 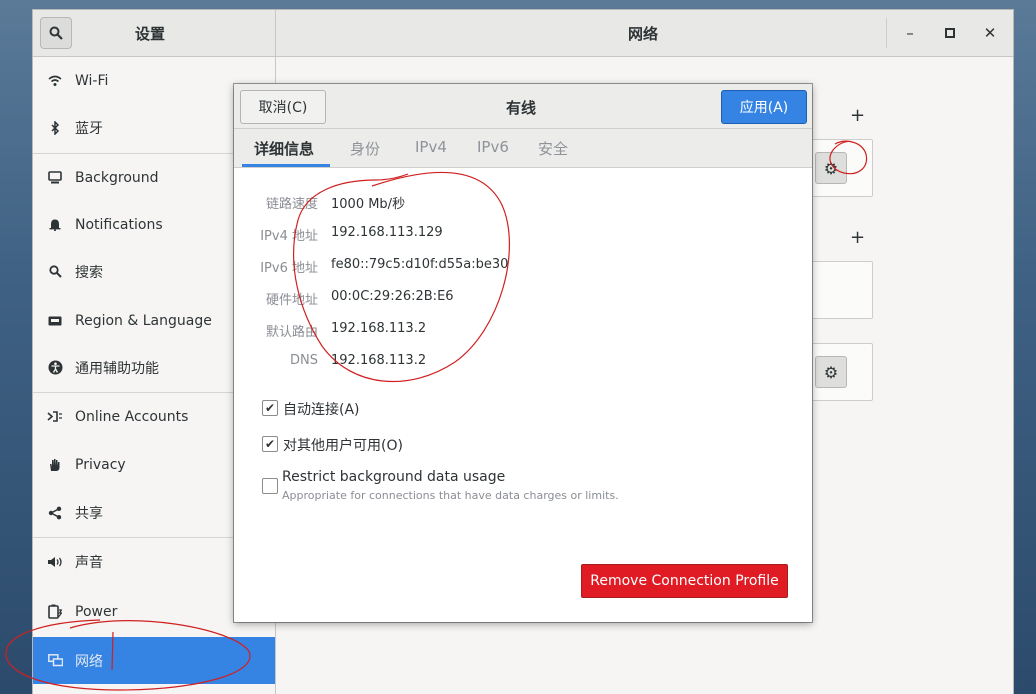 What do you see at coordinates (368, 204) in the screenshot?
I see `link-speed-value: 1000 Mb/秒` at bounding box center [368, 204].